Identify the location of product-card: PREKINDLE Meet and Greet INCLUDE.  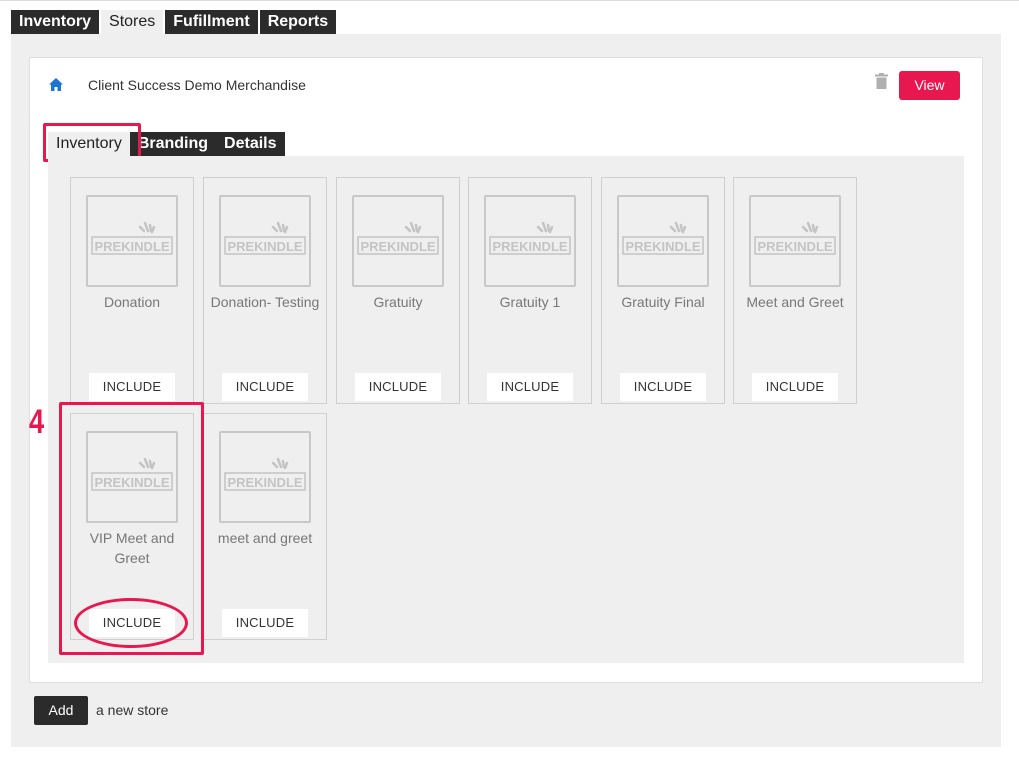
(795, 290).